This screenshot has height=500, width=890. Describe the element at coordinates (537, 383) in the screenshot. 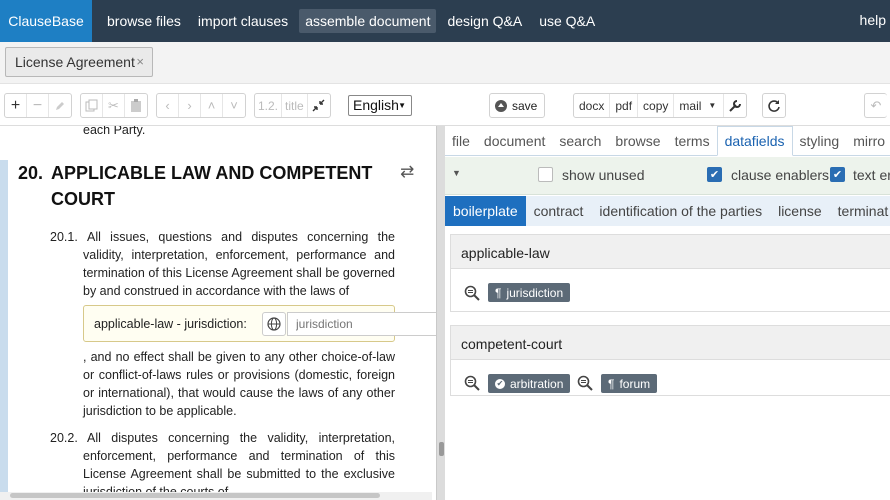

I see `tag-label: arbitration` at that location.